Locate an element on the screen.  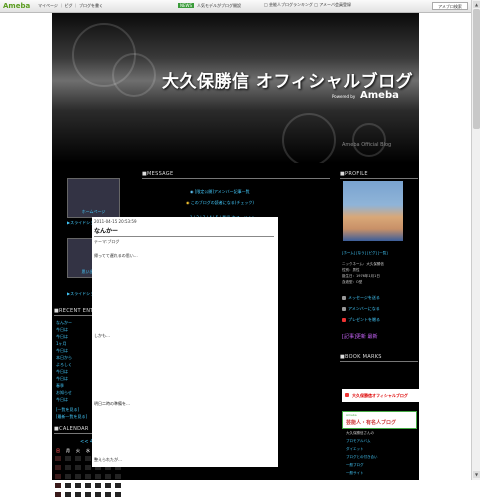
bookmark-link: 一般サイト is located at coordinates (355, 473).